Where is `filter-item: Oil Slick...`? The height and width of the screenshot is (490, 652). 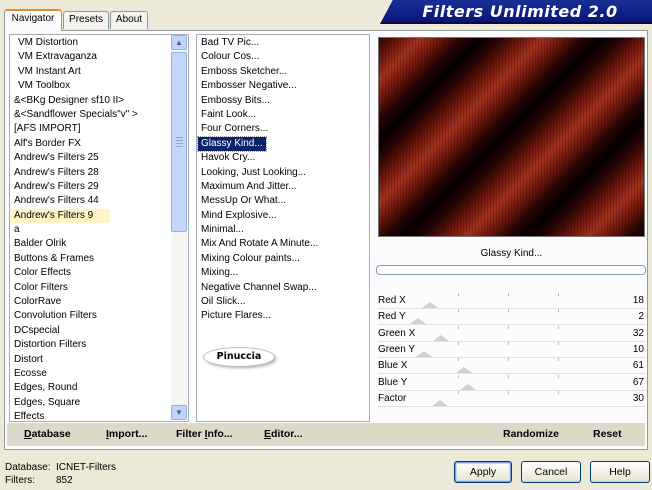 filter-item: Oil Slick... is located at coordinates (283, 302).